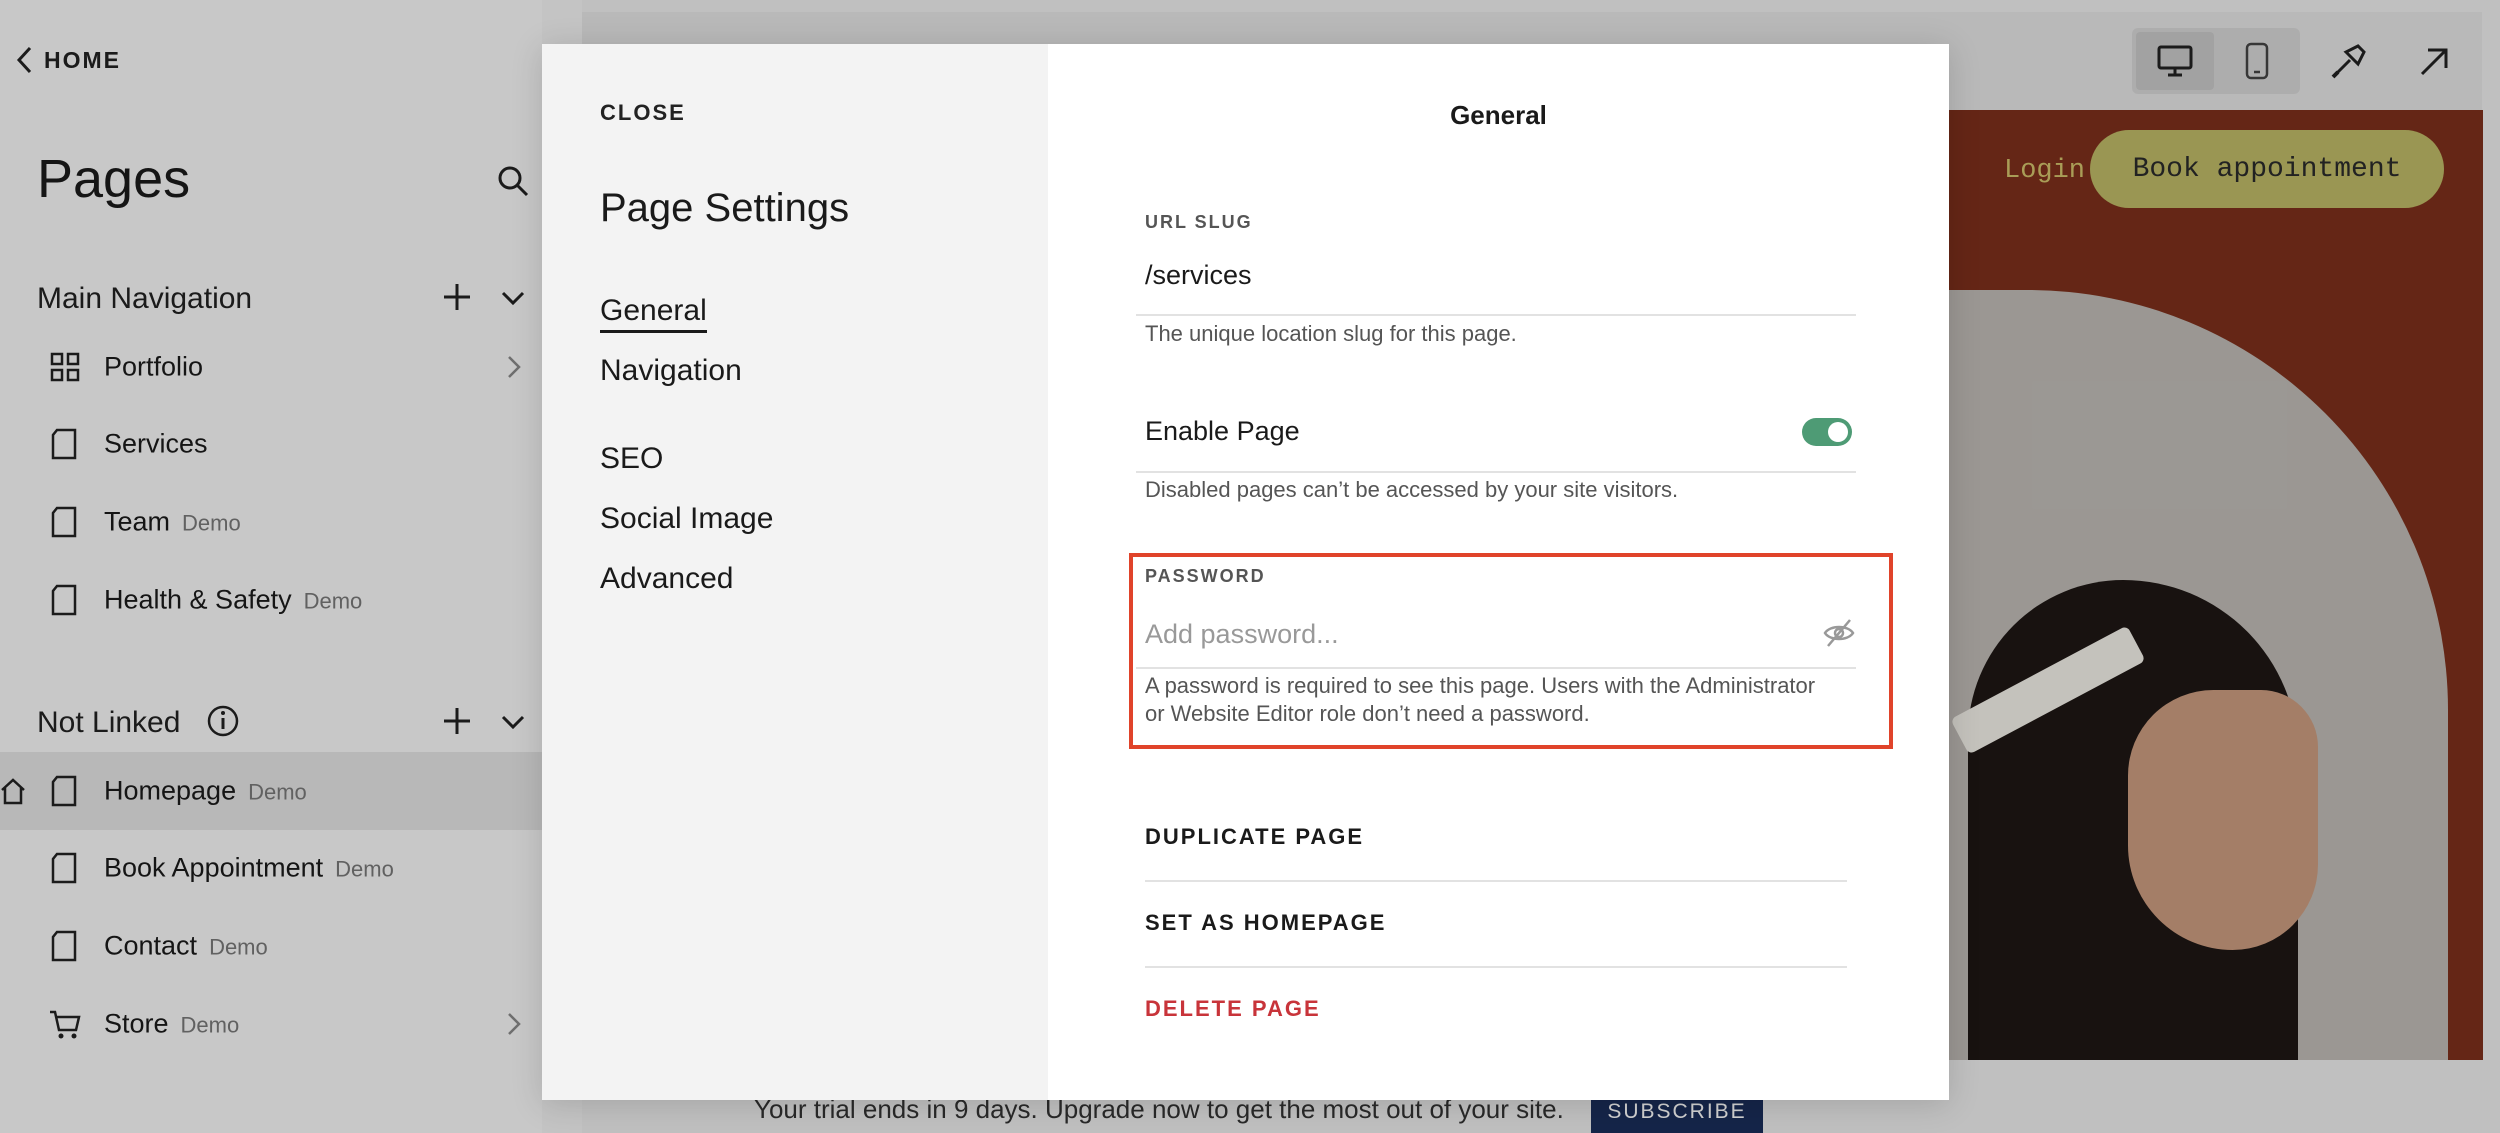 The width and height of the screenshot is (2500, 1133). What do you see at coordinates (1198, 275) in the screenshot?
I see `url-slug-field: /services` at bounding box center [1198, 275].